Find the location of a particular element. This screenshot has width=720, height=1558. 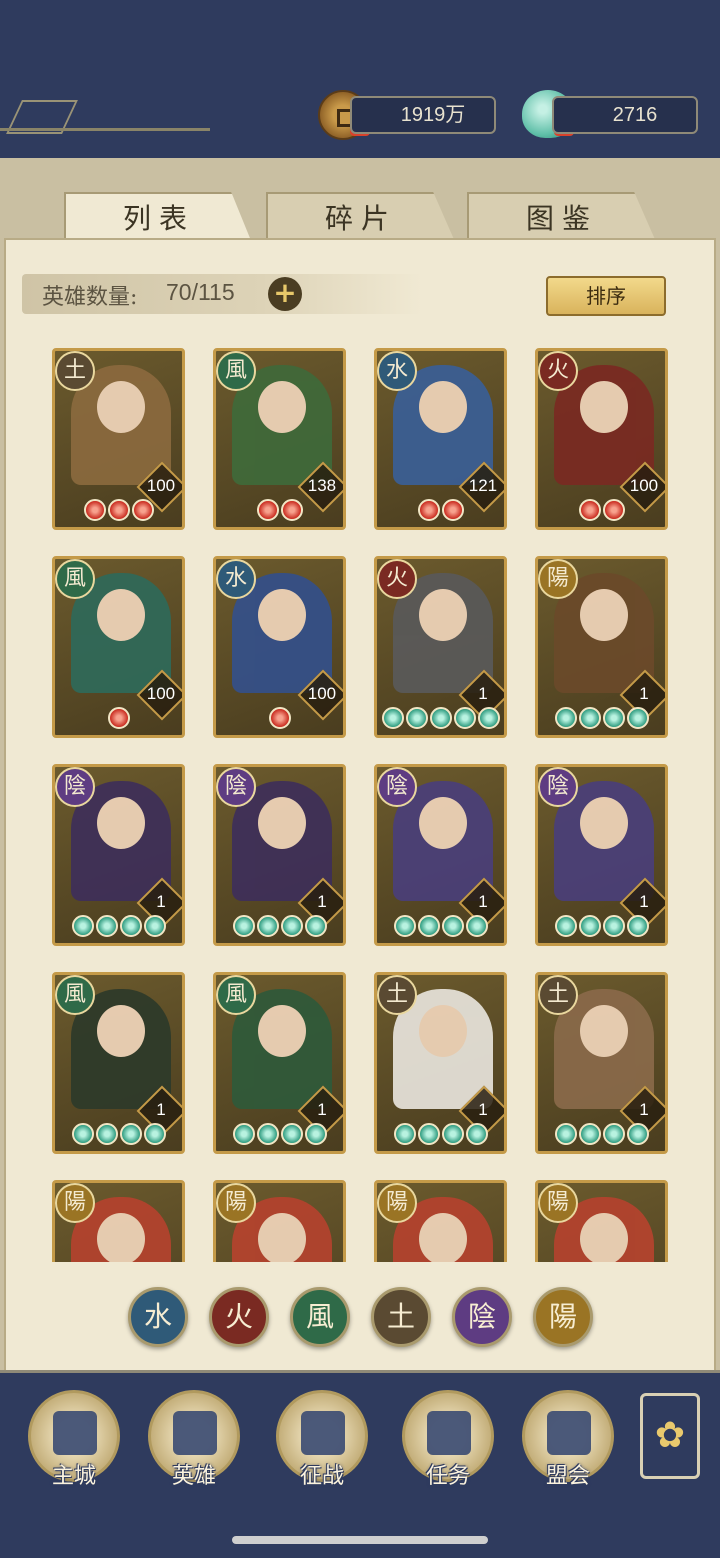

flower-menu-icon: ✿ is located at coordinates (670, 1436).